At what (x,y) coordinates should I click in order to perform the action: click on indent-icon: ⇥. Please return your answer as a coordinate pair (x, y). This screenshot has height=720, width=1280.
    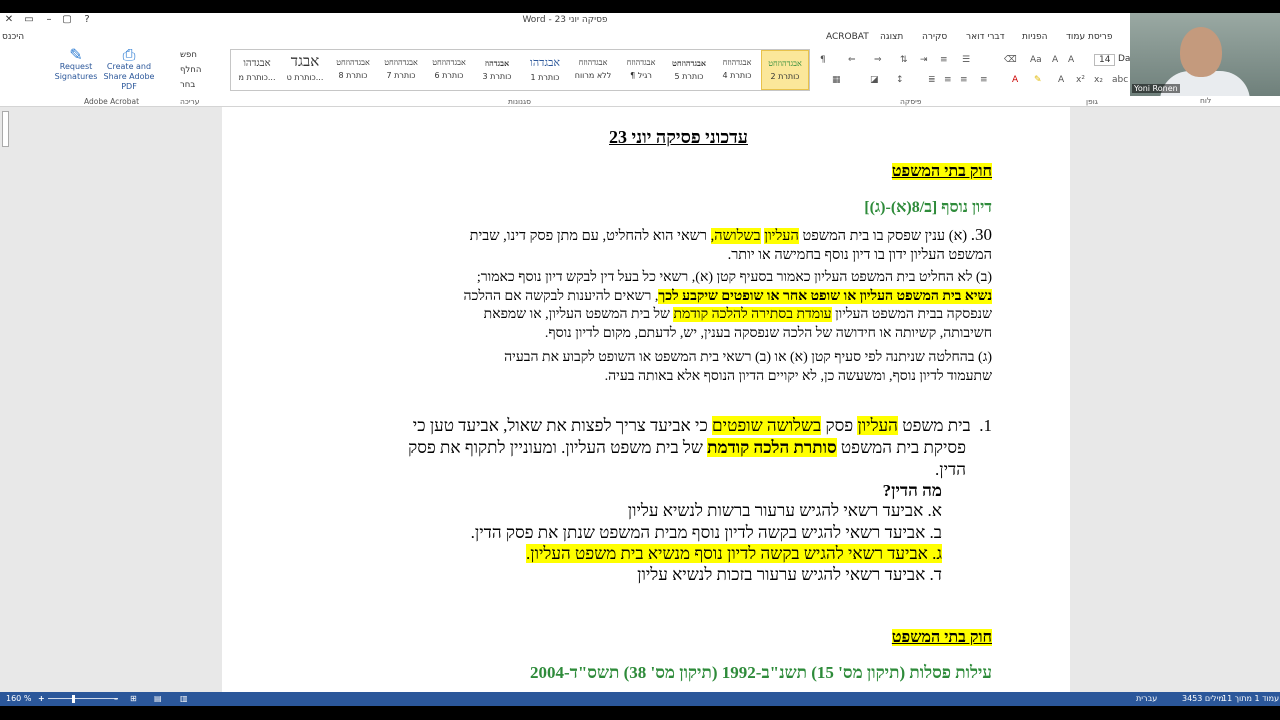
    Looking at the image, I should click on (924, 60).